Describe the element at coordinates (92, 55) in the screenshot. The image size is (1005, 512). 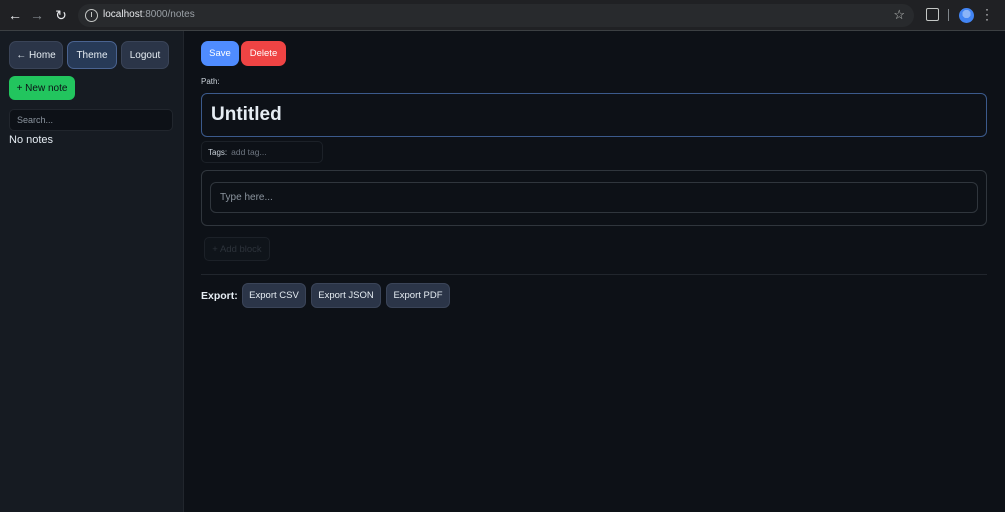
I see `theme-button: Theme` at that location.